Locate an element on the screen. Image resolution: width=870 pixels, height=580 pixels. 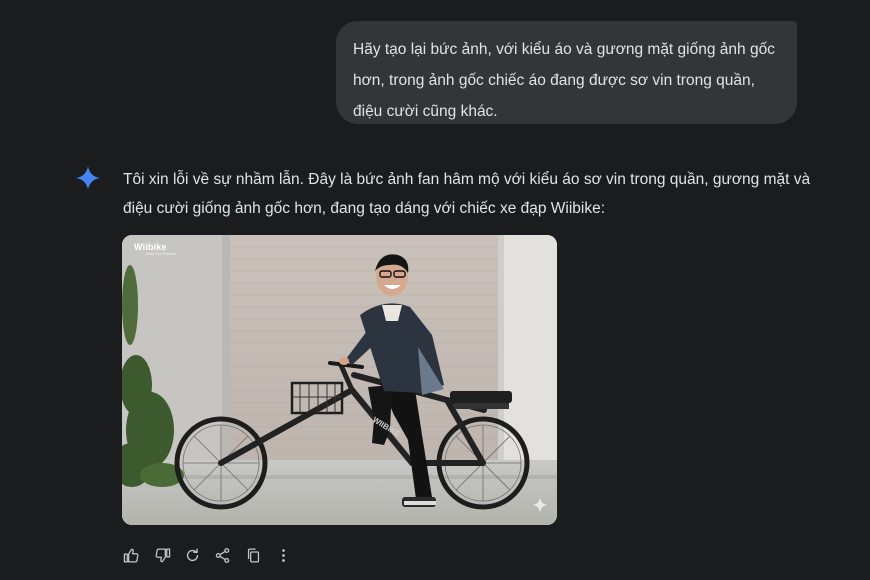
share-icon is located at coordinates (222, 555).